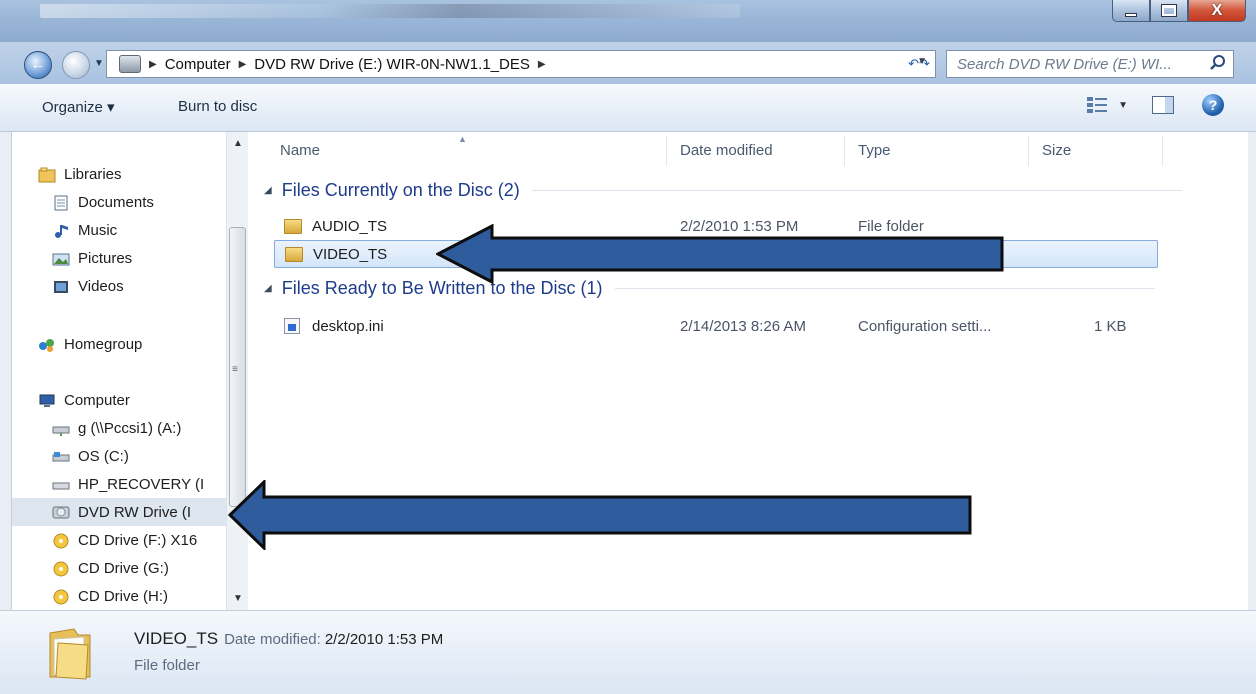 Image resolution: width=1256 pixels, height=694 pixels. Describe the element at coordinates (217, 106) in the screenshot. I see `burn-to-disc-button: Burn to disc` at that location.